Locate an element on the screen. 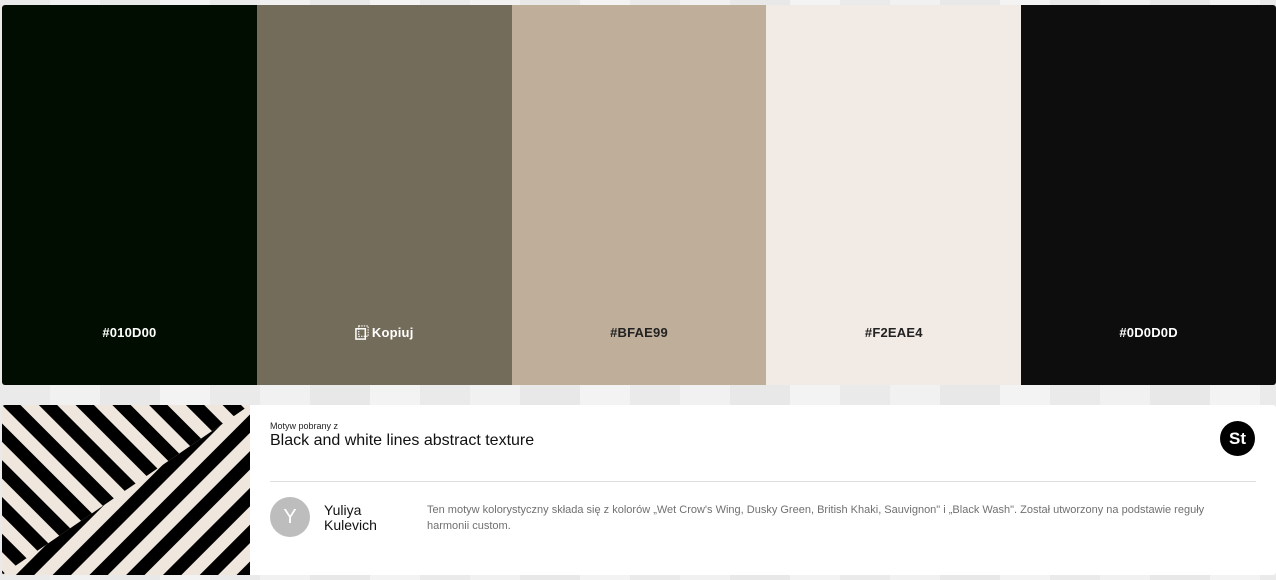 This screenshot has height=580, width=1276. source-label: Motyw pobrany z is located at coordinates (304, 426).